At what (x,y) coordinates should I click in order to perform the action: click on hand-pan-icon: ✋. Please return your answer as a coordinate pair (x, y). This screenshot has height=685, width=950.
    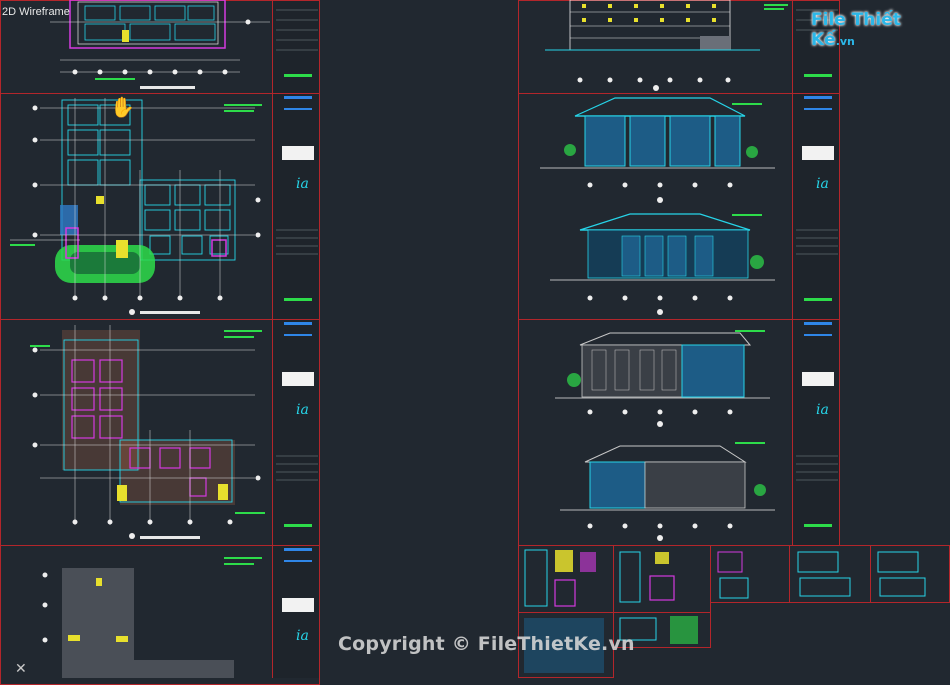
    Looking at the image, I should click on (122, 107).